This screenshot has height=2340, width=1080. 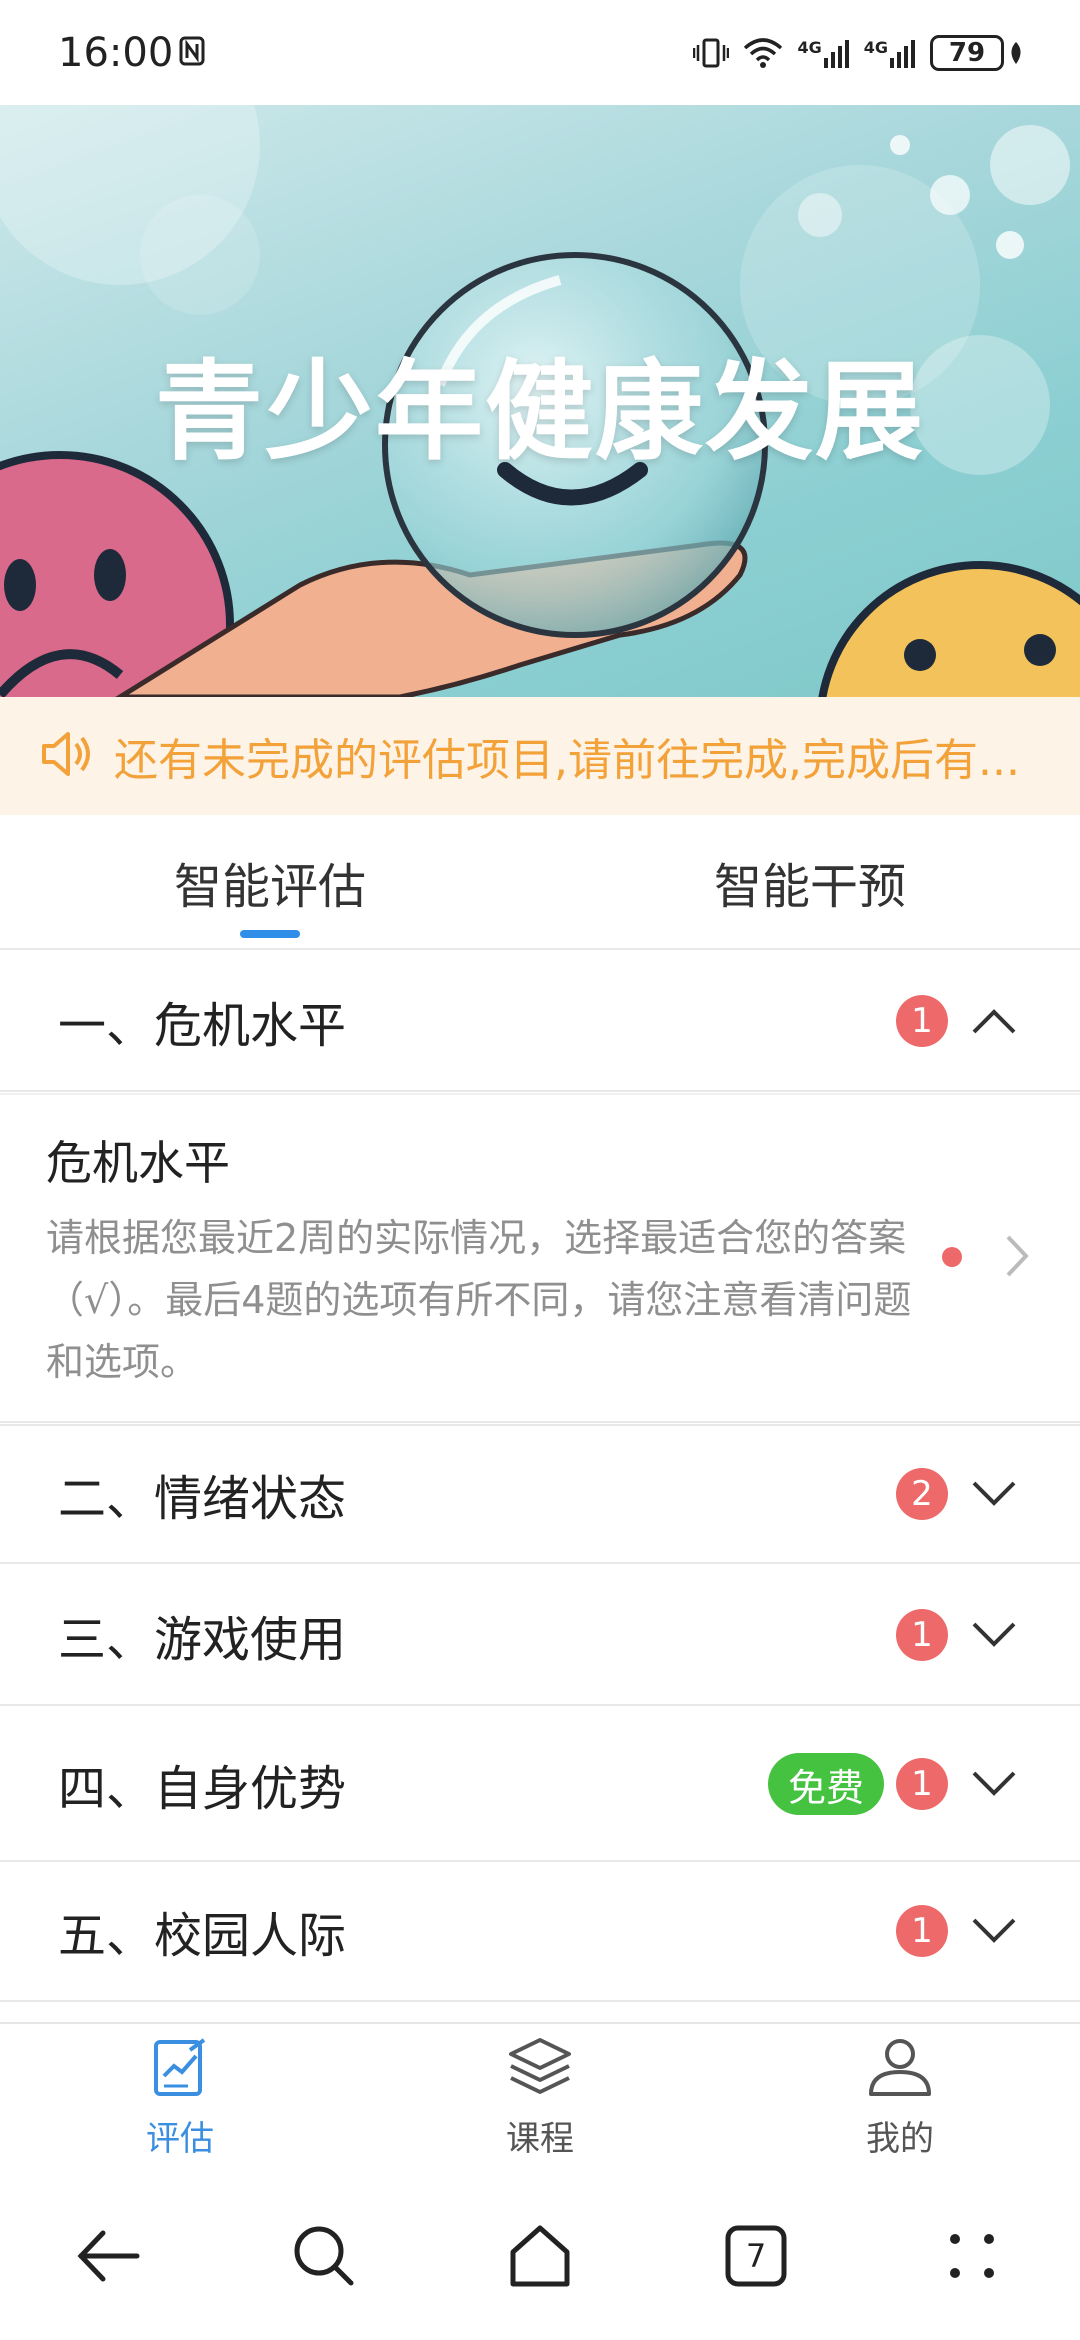 What do you see at coordinates (540, 52) in the screenshot?
I see `status-bar: 16:00 4G 4G 79` at bounding box center [540, 52].